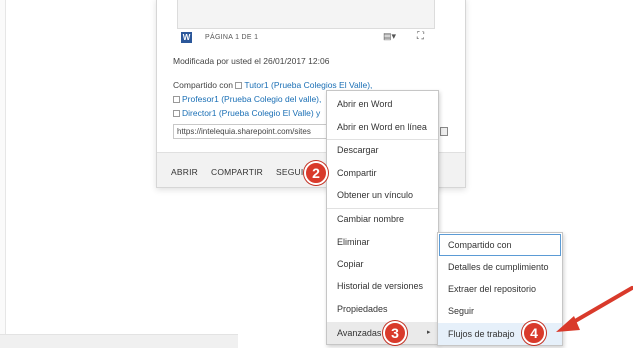 Image resolution: width=633 pixels, height=348 pixels. What do you see at coordinates (364, 104) in the screenshot?
I see `menu-item-open-in-word: Abrir en Word` at bounding box center [364, 104].